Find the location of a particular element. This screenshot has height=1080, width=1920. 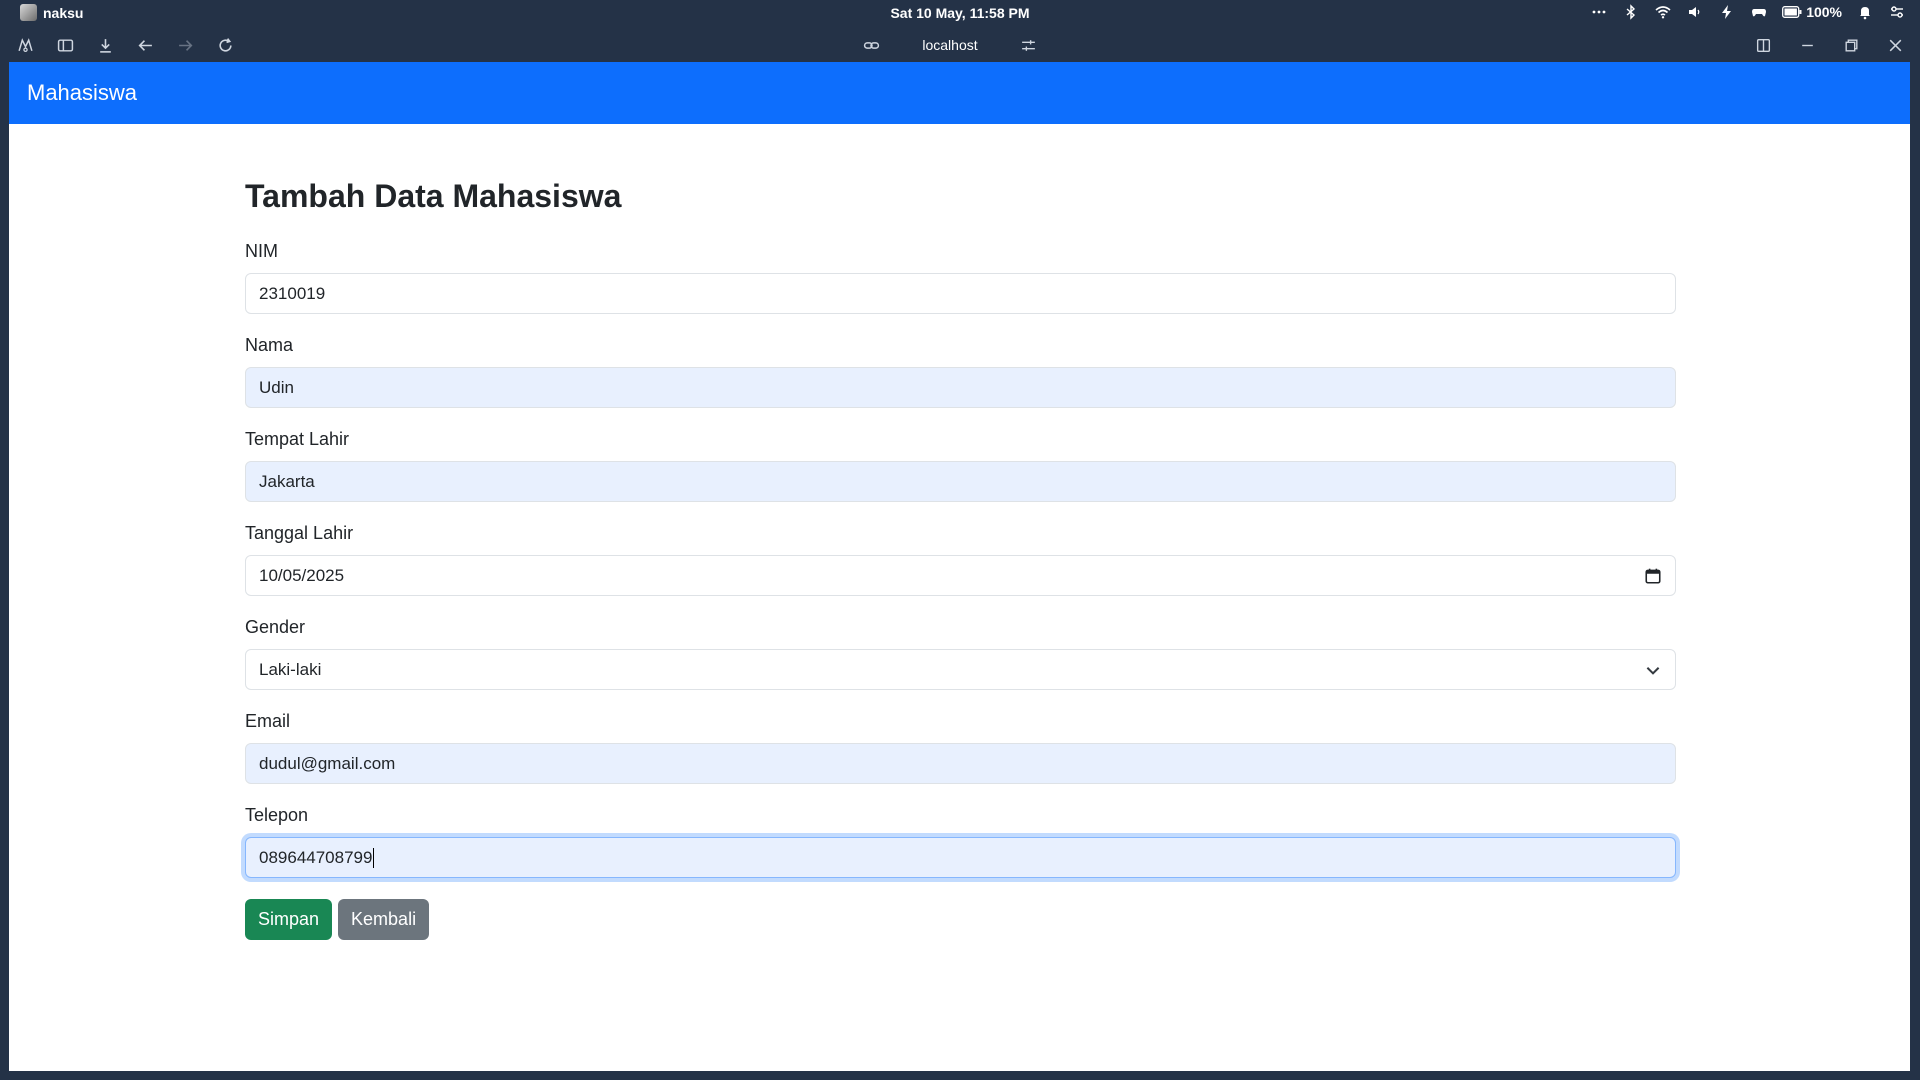

email-value: dudul@gmail.com is located at coordinates (327, 763).